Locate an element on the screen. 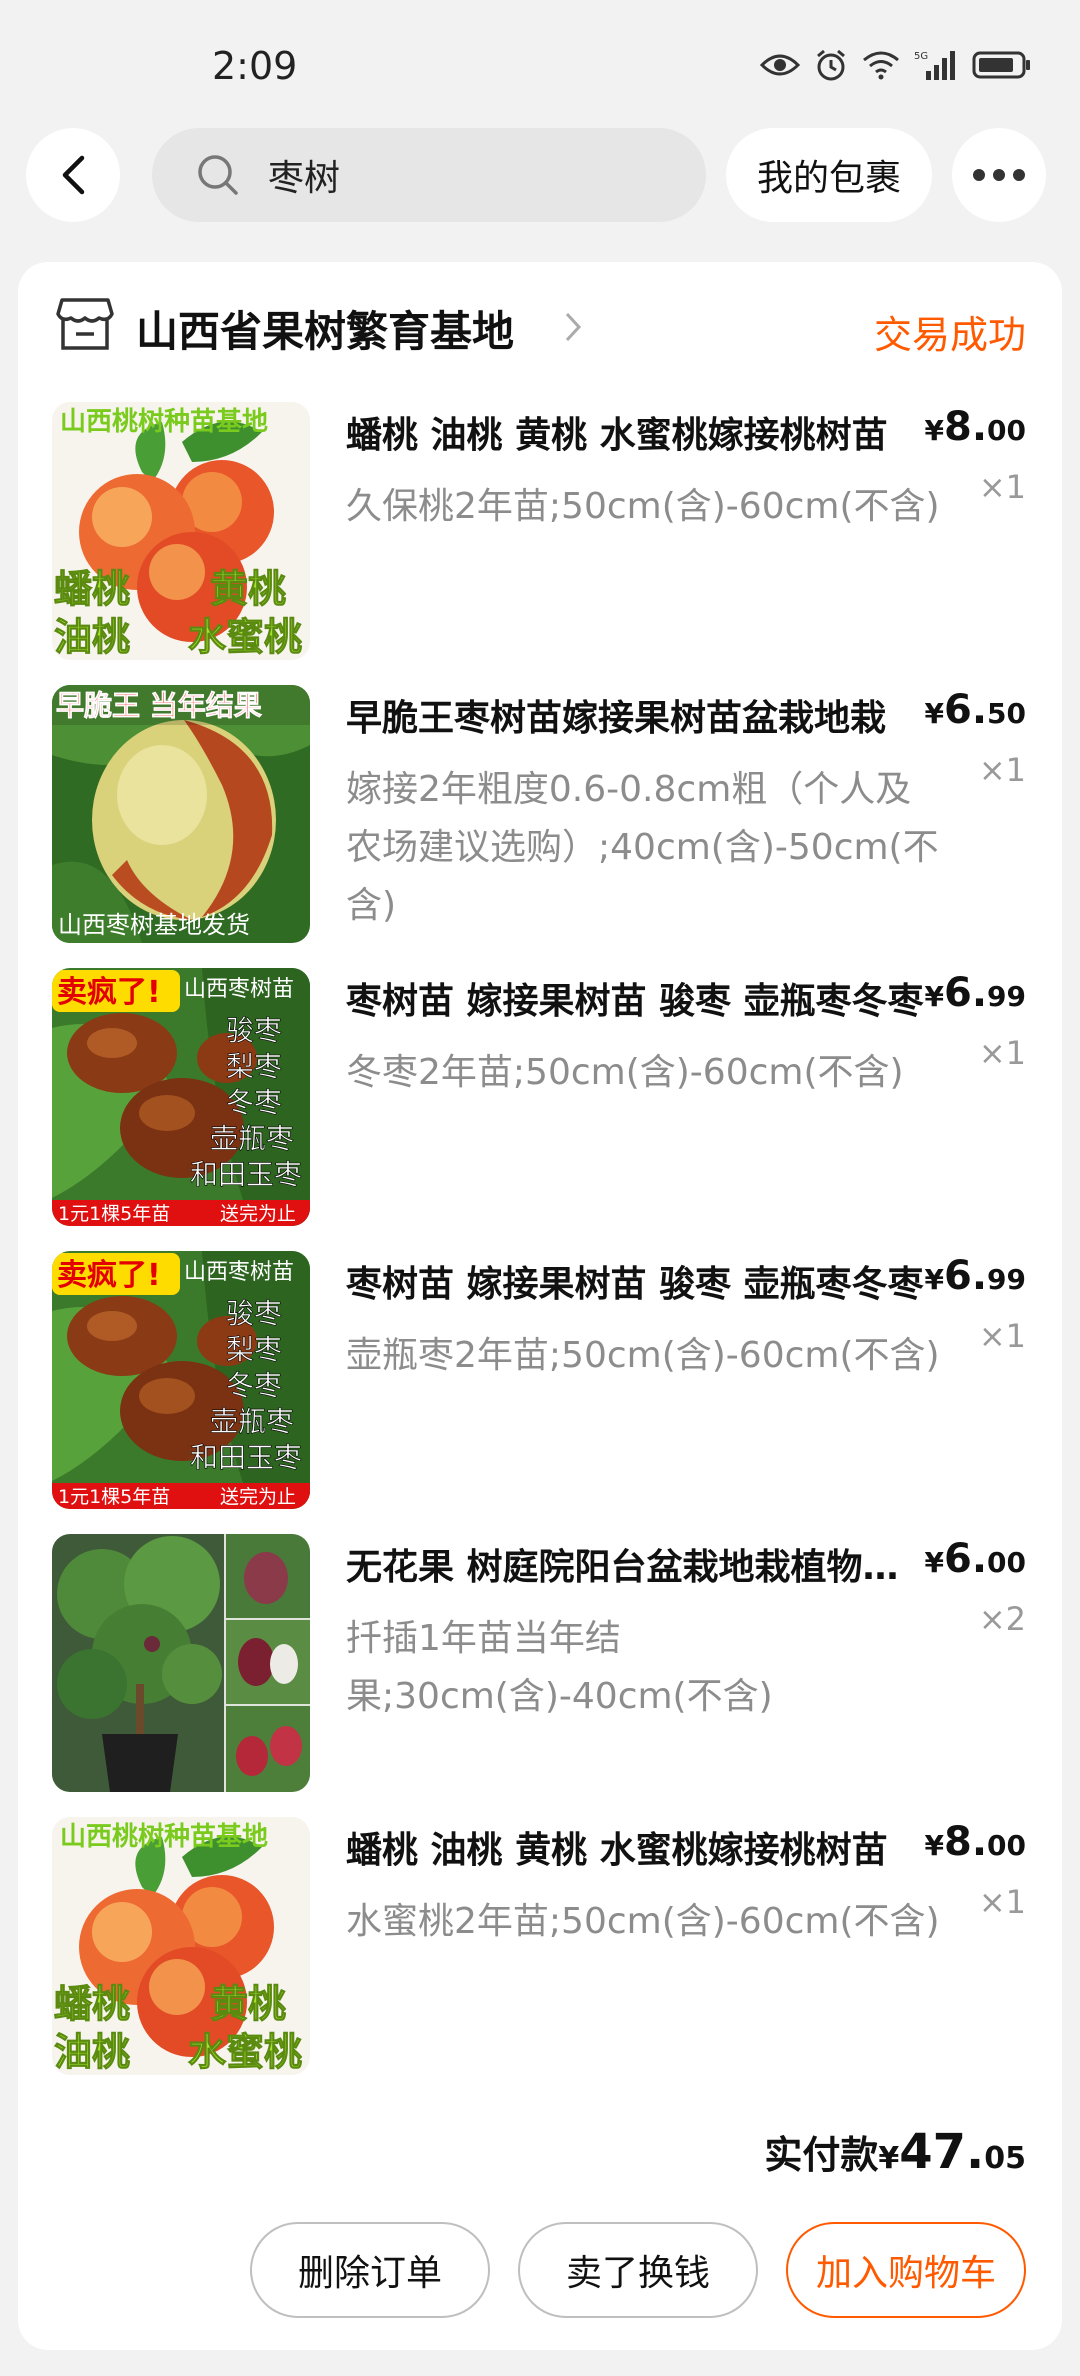 This screenshot has width=1080, height=2376. eye-icon is located at coordinates (780, 65).